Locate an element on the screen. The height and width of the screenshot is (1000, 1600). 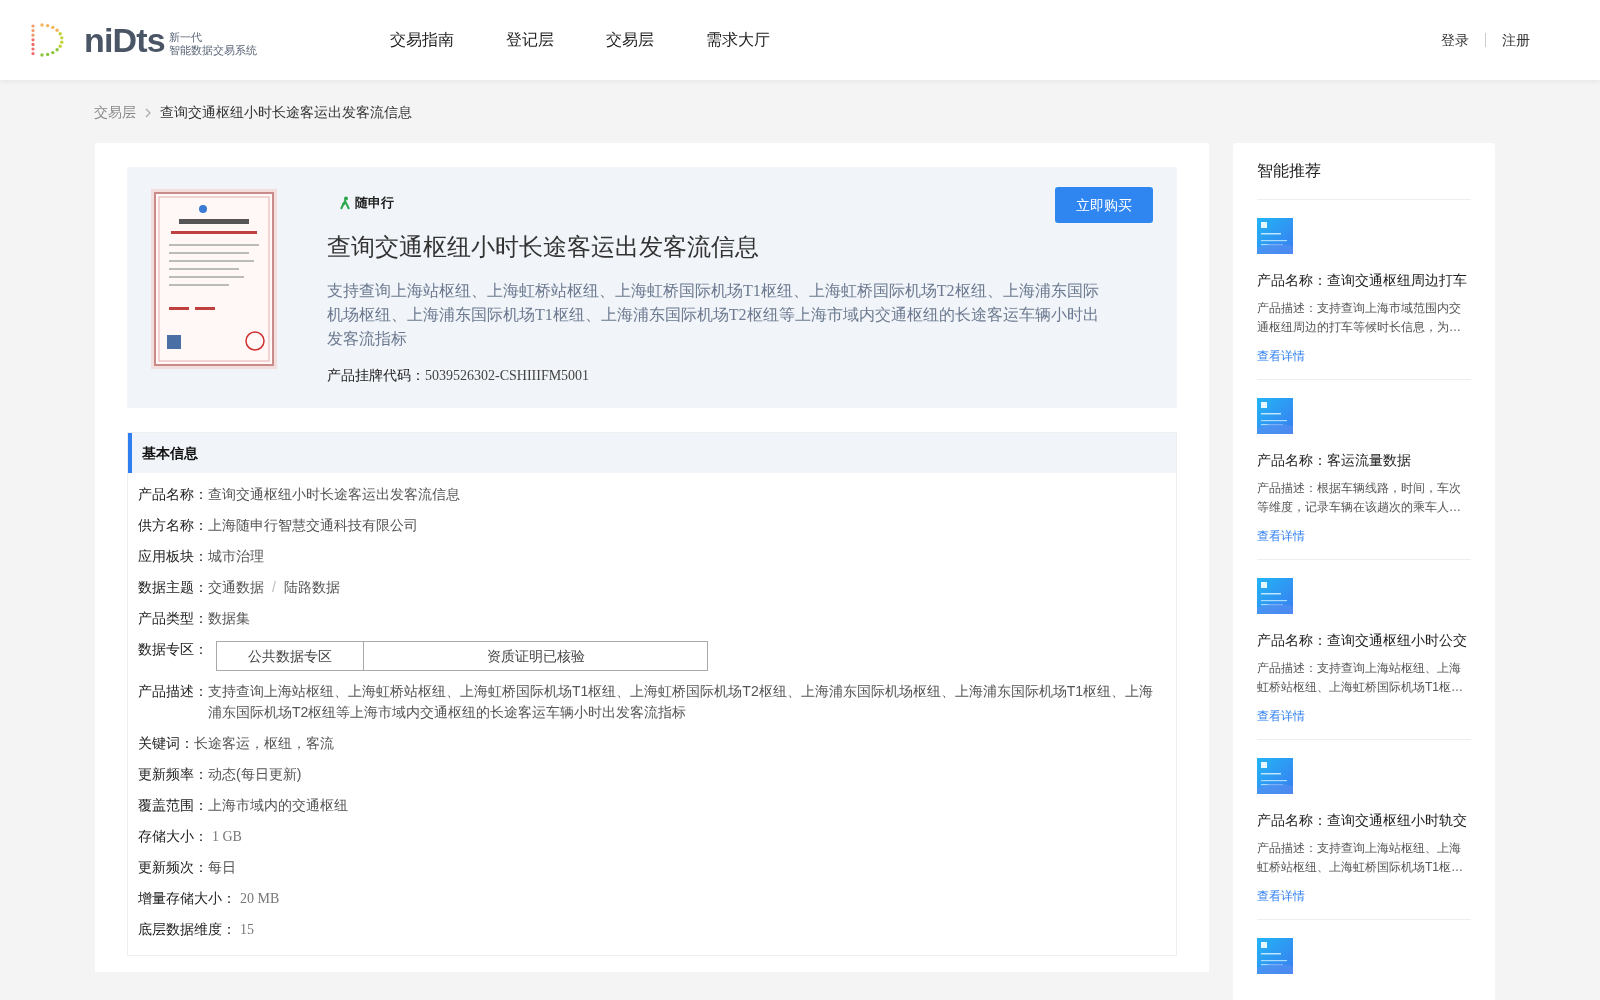
field-label: 应用板块： is located at coordinates (173, 556).